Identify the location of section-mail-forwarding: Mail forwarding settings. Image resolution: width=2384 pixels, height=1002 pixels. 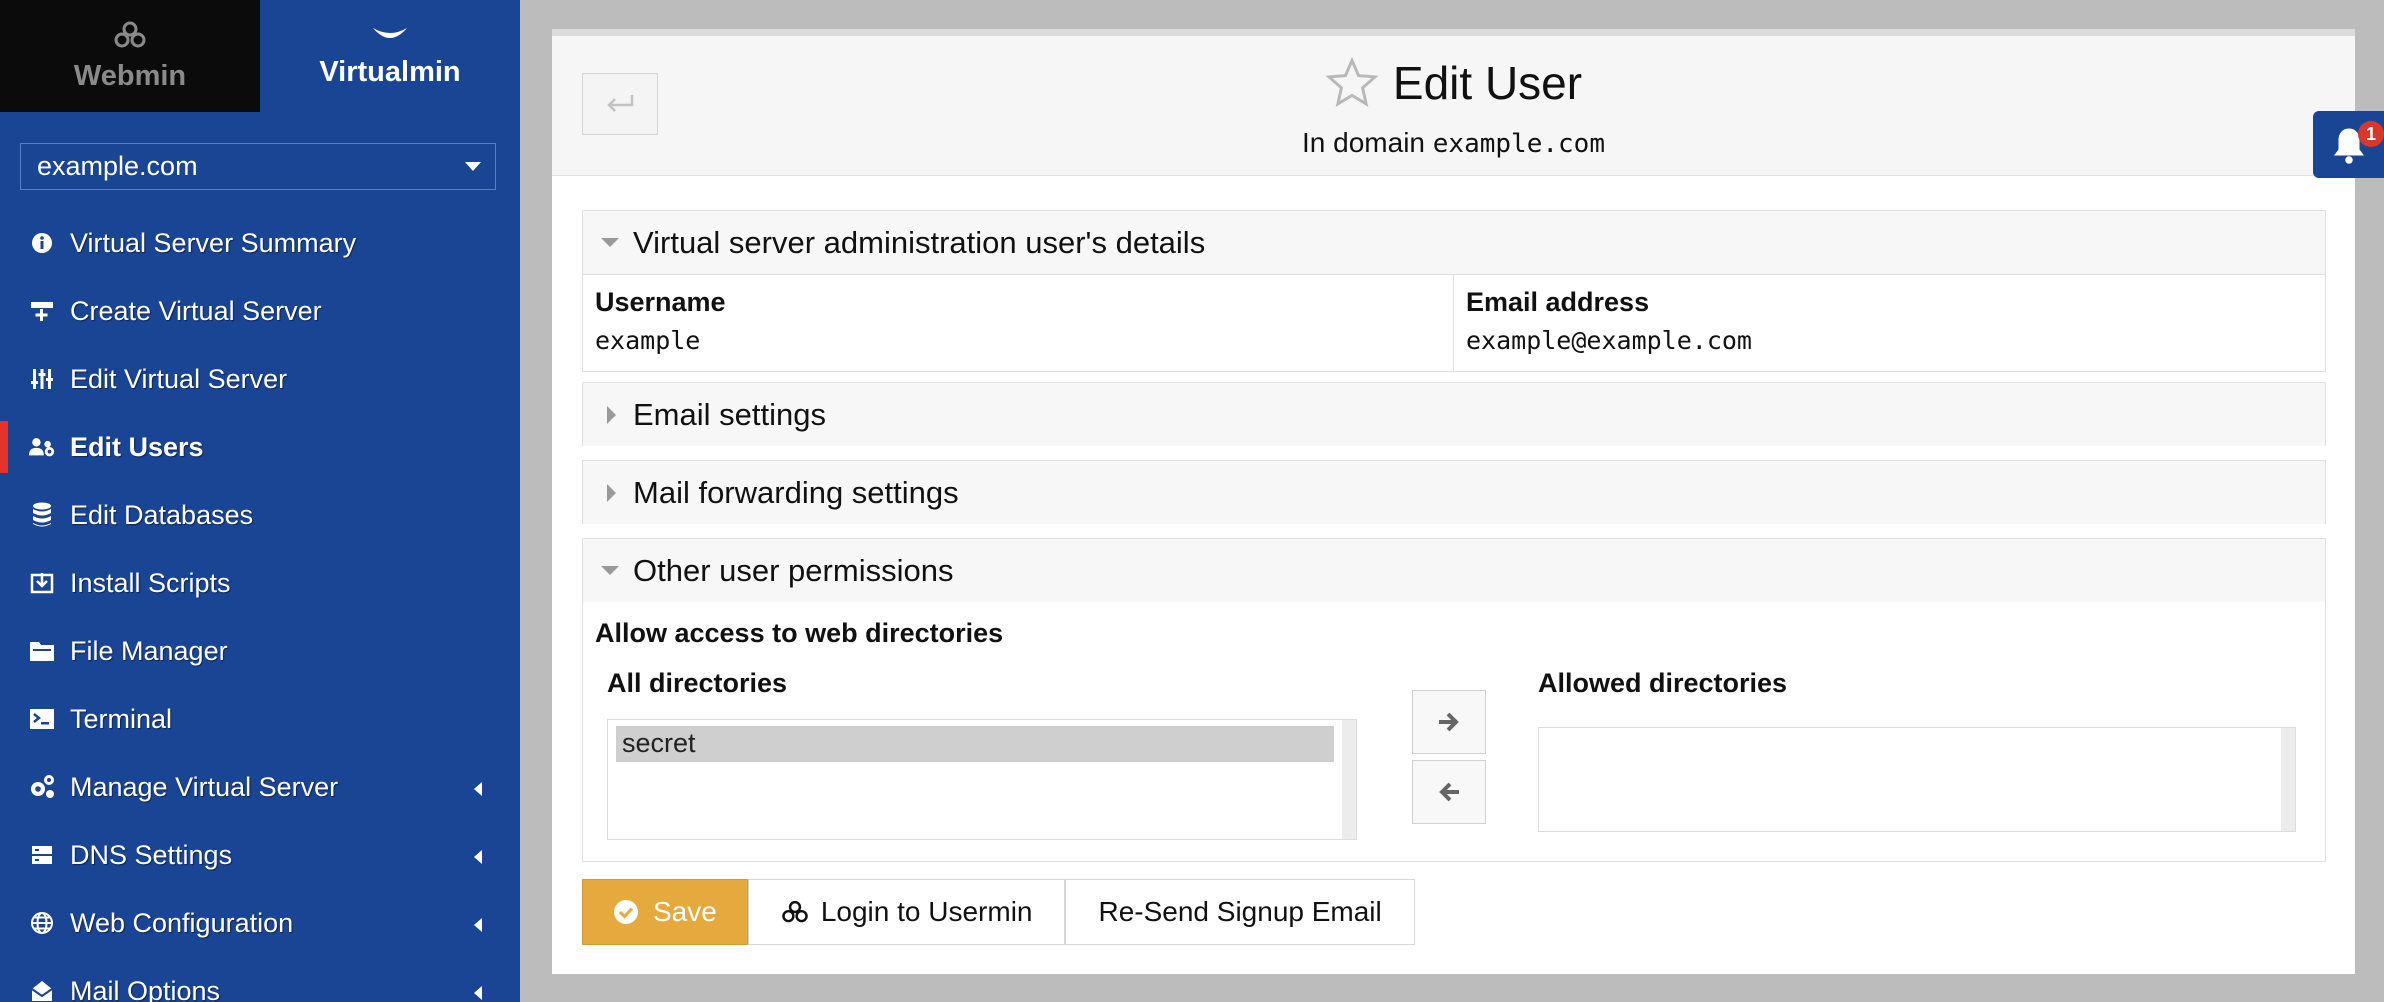
(1454, 492).